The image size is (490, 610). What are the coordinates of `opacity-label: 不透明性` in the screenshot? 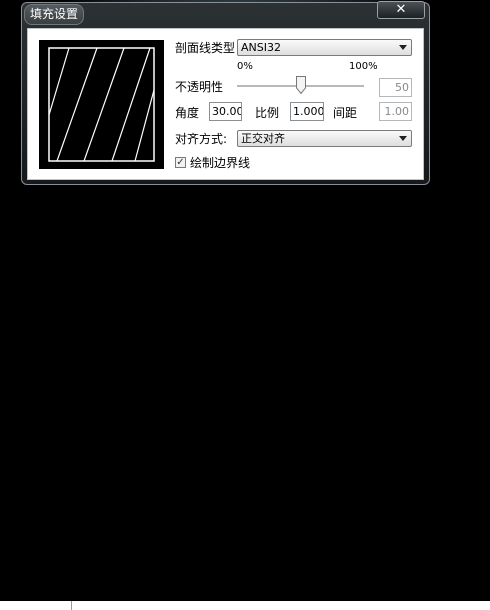 It's located at (199, 87).